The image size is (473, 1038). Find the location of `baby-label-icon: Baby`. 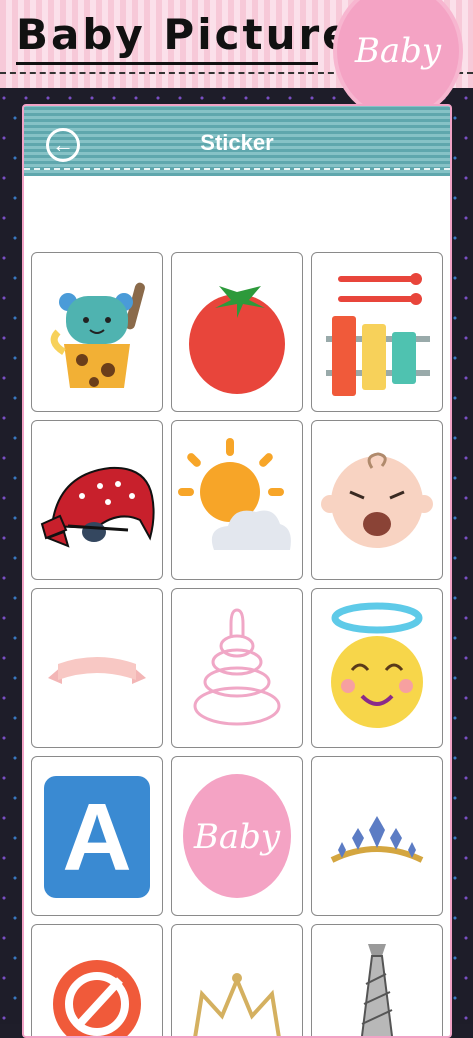

baby-label-icon: Baby is located at coordinates (237, 836).